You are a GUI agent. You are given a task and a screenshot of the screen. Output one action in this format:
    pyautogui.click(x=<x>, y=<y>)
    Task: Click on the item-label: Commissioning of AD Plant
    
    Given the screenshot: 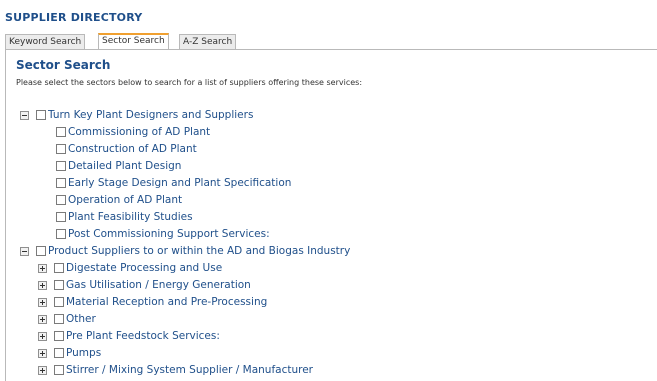 What is the action you would take?
    pyautogui.click(x=139, y=132)
    